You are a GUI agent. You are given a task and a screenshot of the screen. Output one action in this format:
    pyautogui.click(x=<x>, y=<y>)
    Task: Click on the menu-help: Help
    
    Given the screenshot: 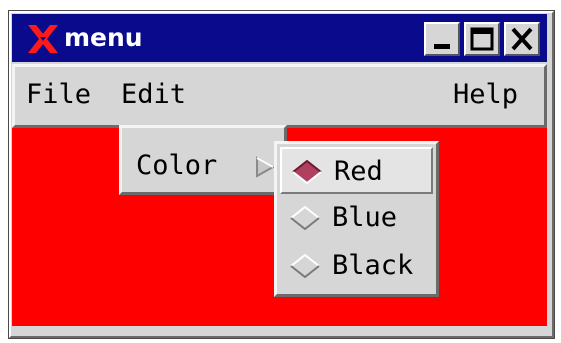 What is the action you would take?
    pyautogui.click(x=485, y=95)
    